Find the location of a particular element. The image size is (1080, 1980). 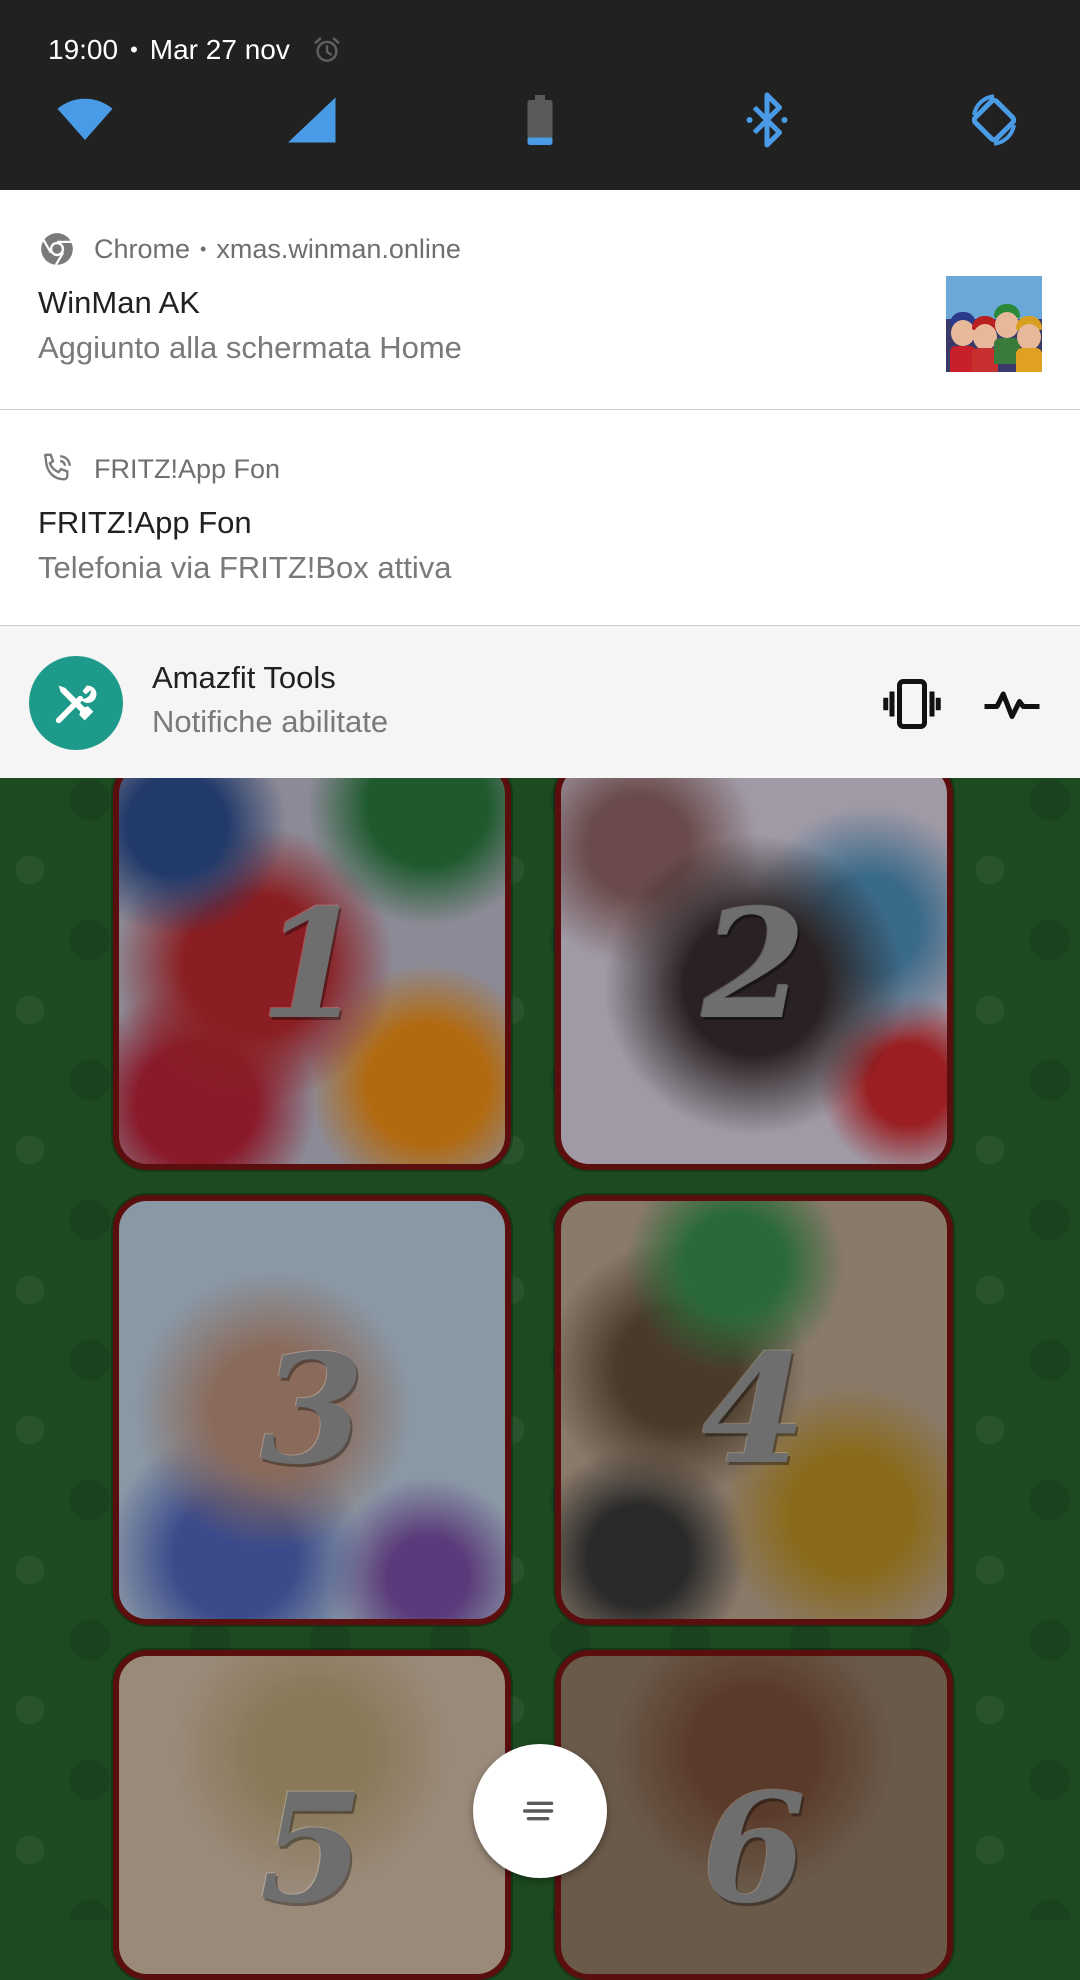

status-row: 19:00 • Mar 27 nov is located at coordinates (195, 50).